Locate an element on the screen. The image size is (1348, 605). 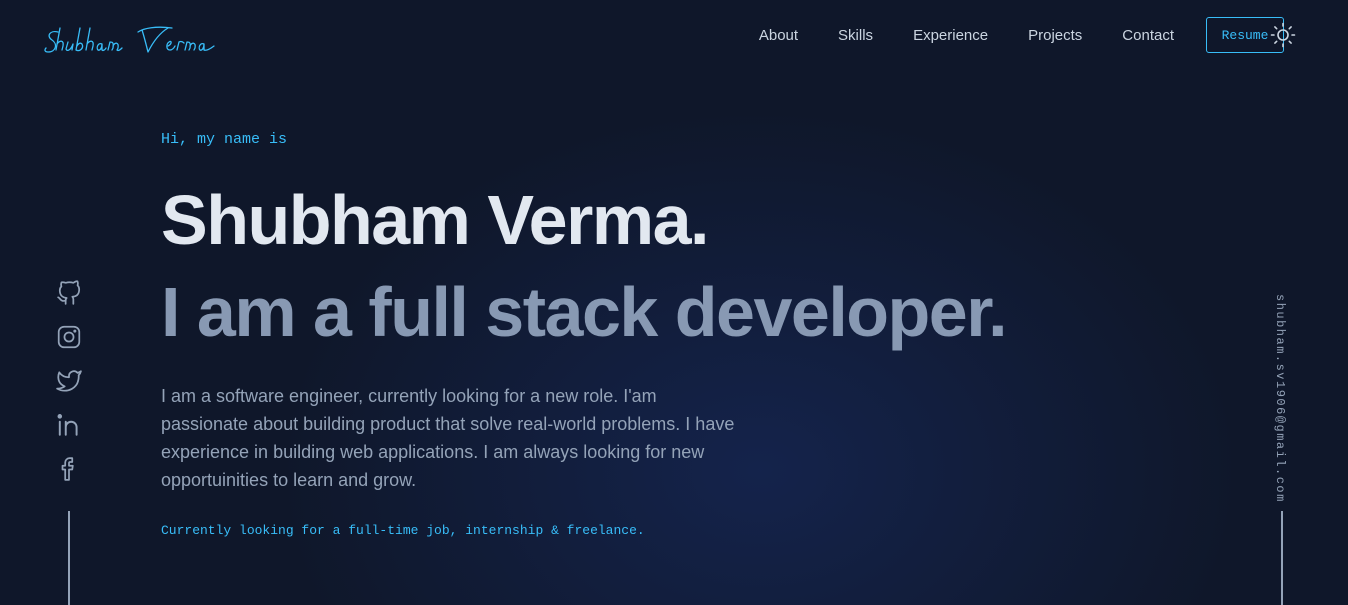
nav-link-experience: Experience is located at coordinates (950, 35).